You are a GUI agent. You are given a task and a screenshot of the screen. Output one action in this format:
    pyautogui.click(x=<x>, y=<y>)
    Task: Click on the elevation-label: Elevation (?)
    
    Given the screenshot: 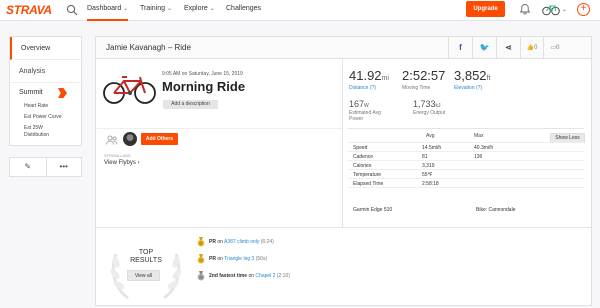 What is the action you would take?
    pyautogui.click(x=468, y=88)
    